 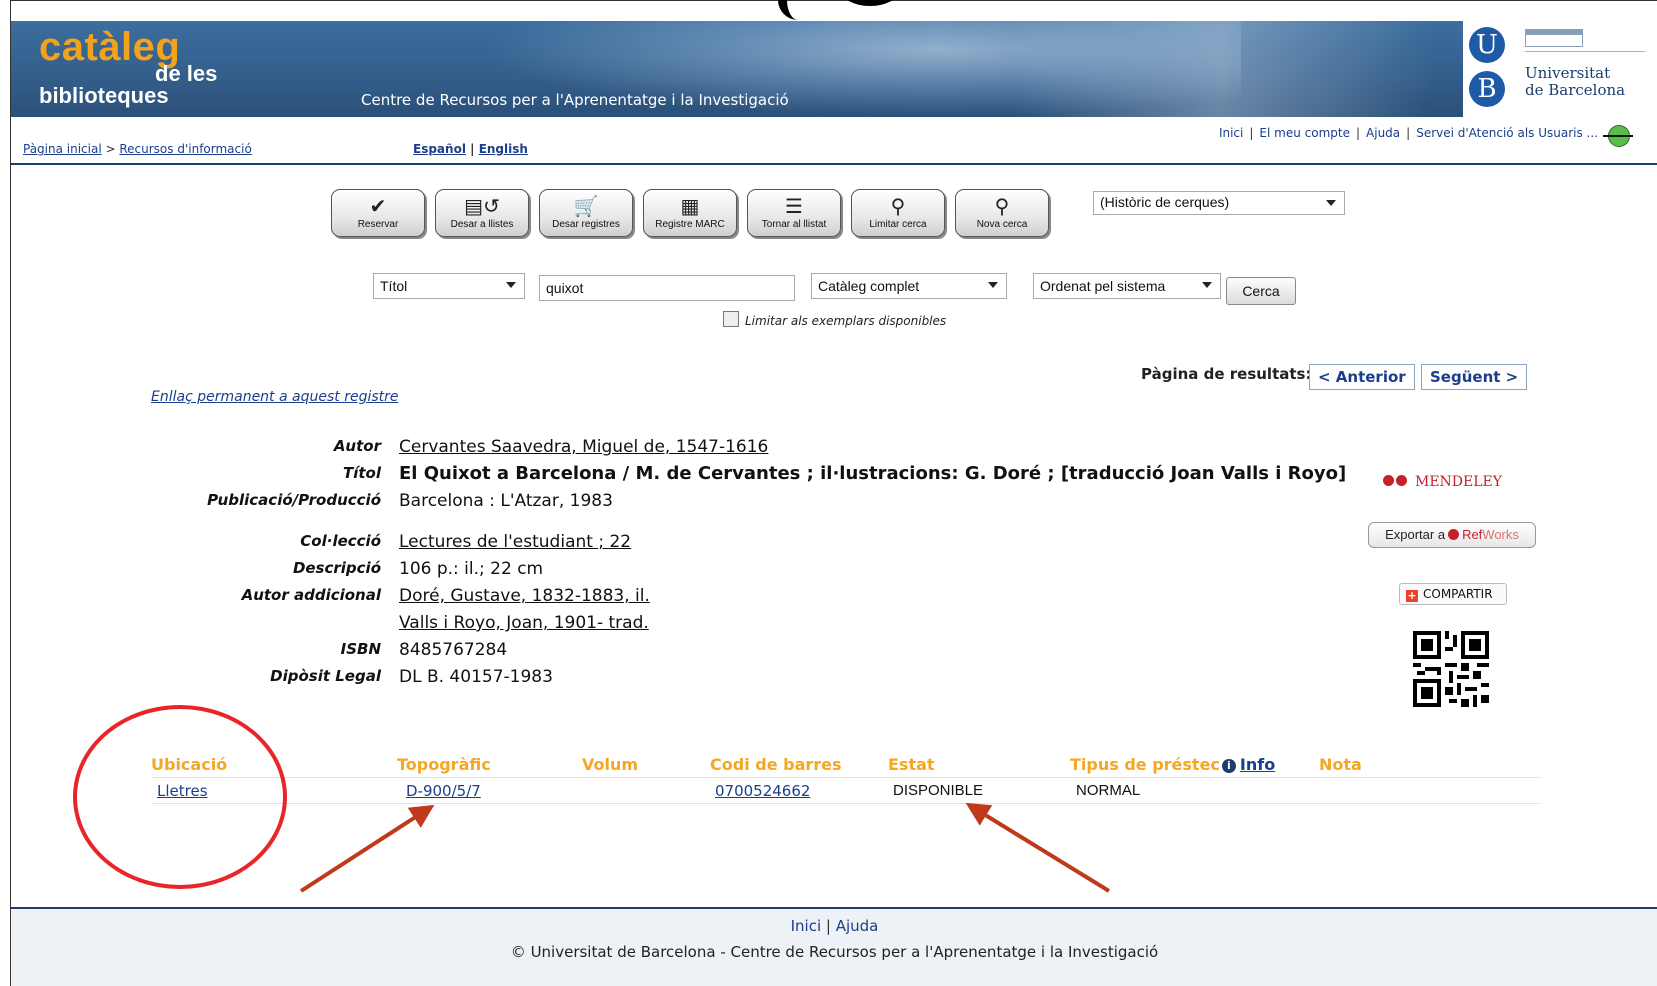 I want to click on footer-links: Inici | Ajuda, so click(x=834, y=926).